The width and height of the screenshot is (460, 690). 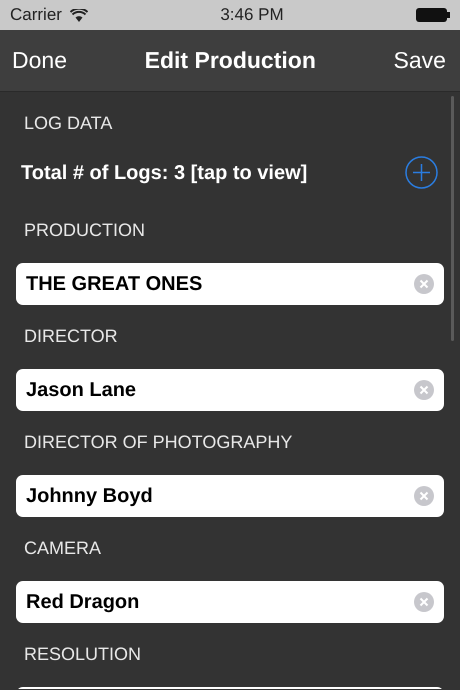 What do you see at coordinates (252, 15) in the screenshot?
I see `status-time: 3:46 PM` at bounding box center [252, 15].